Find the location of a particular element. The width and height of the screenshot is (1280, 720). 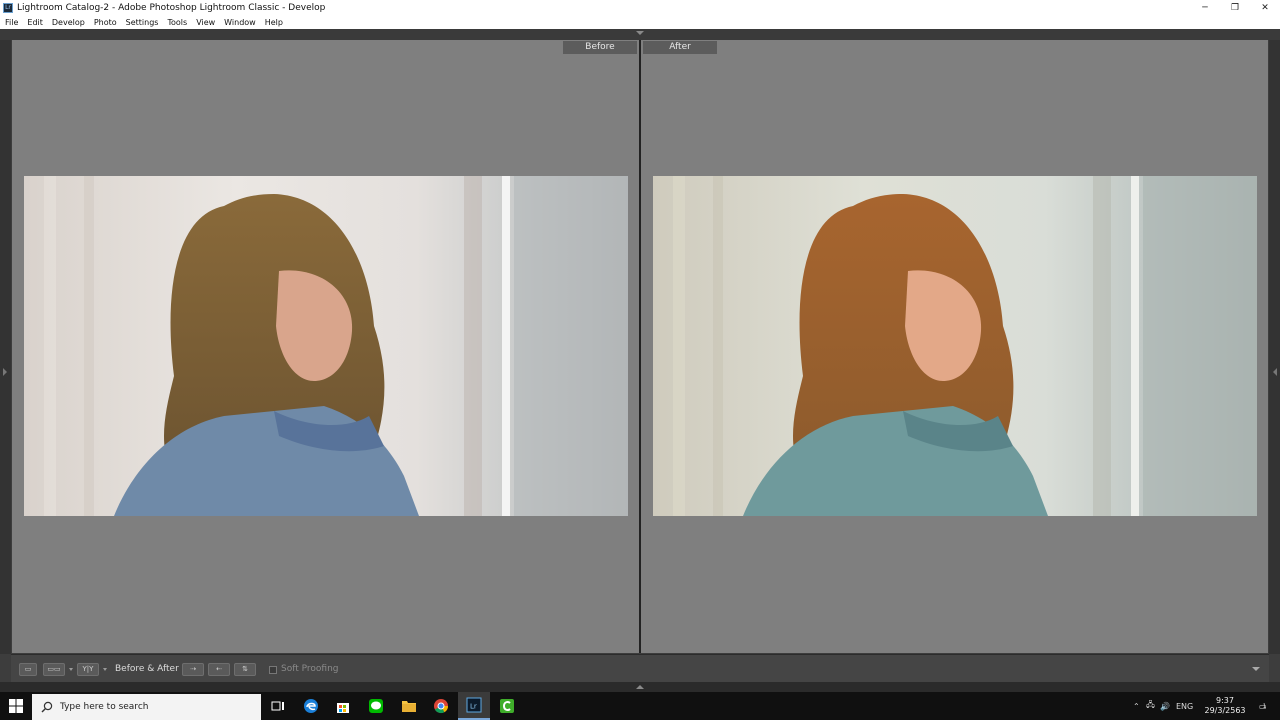

line-icon is located at coordinates (376, 706).